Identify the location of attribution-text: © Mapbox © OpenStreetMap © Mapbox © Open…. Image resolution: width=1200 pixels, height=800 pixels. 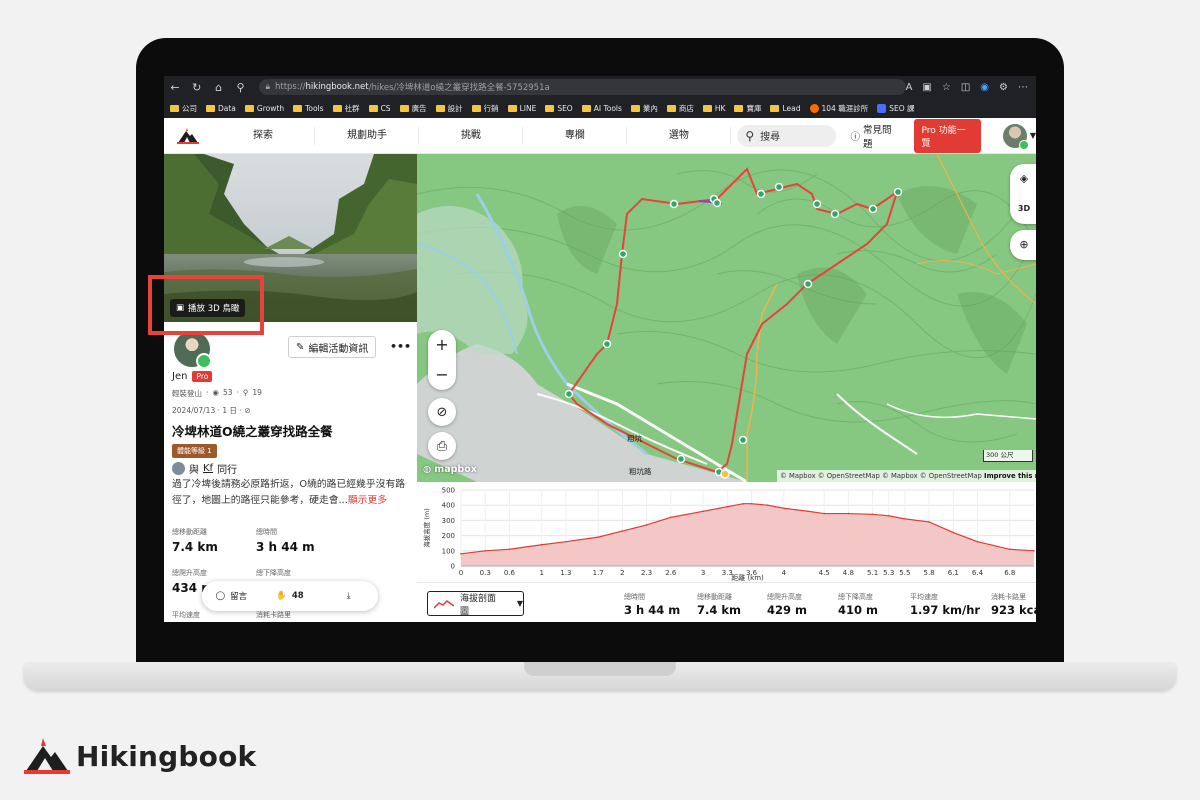
(881, 476).